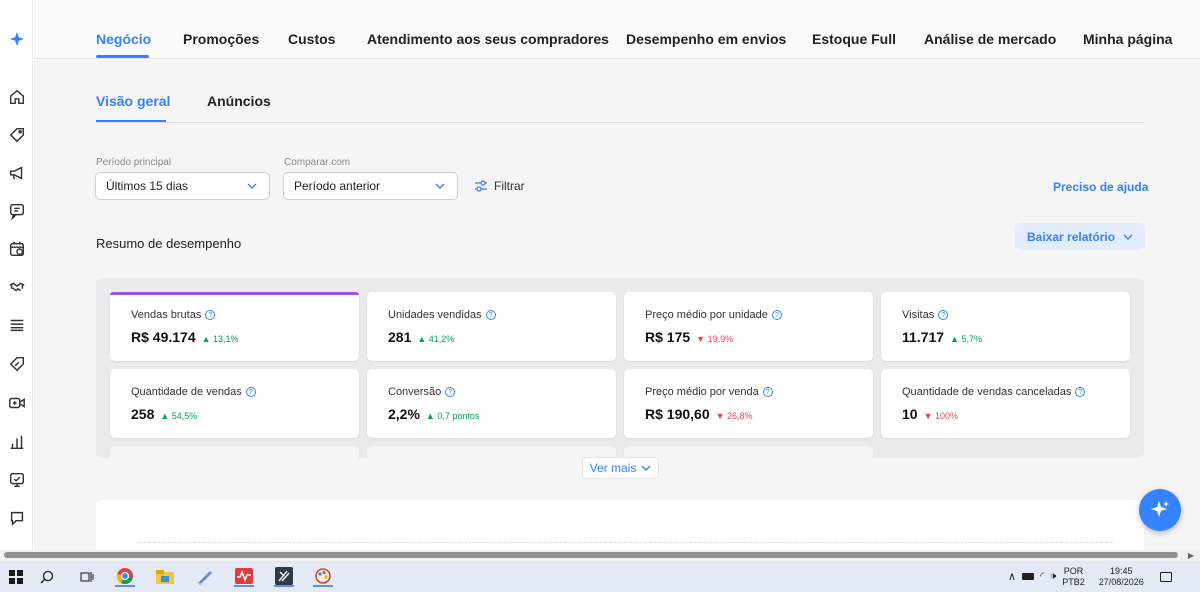 This screenshot has height=592, width=1200. What do you see at coordinates (1012, 576) in the screenshot?
I see `chevron-up-icon: ∧` at bounding box center [1012, 576].